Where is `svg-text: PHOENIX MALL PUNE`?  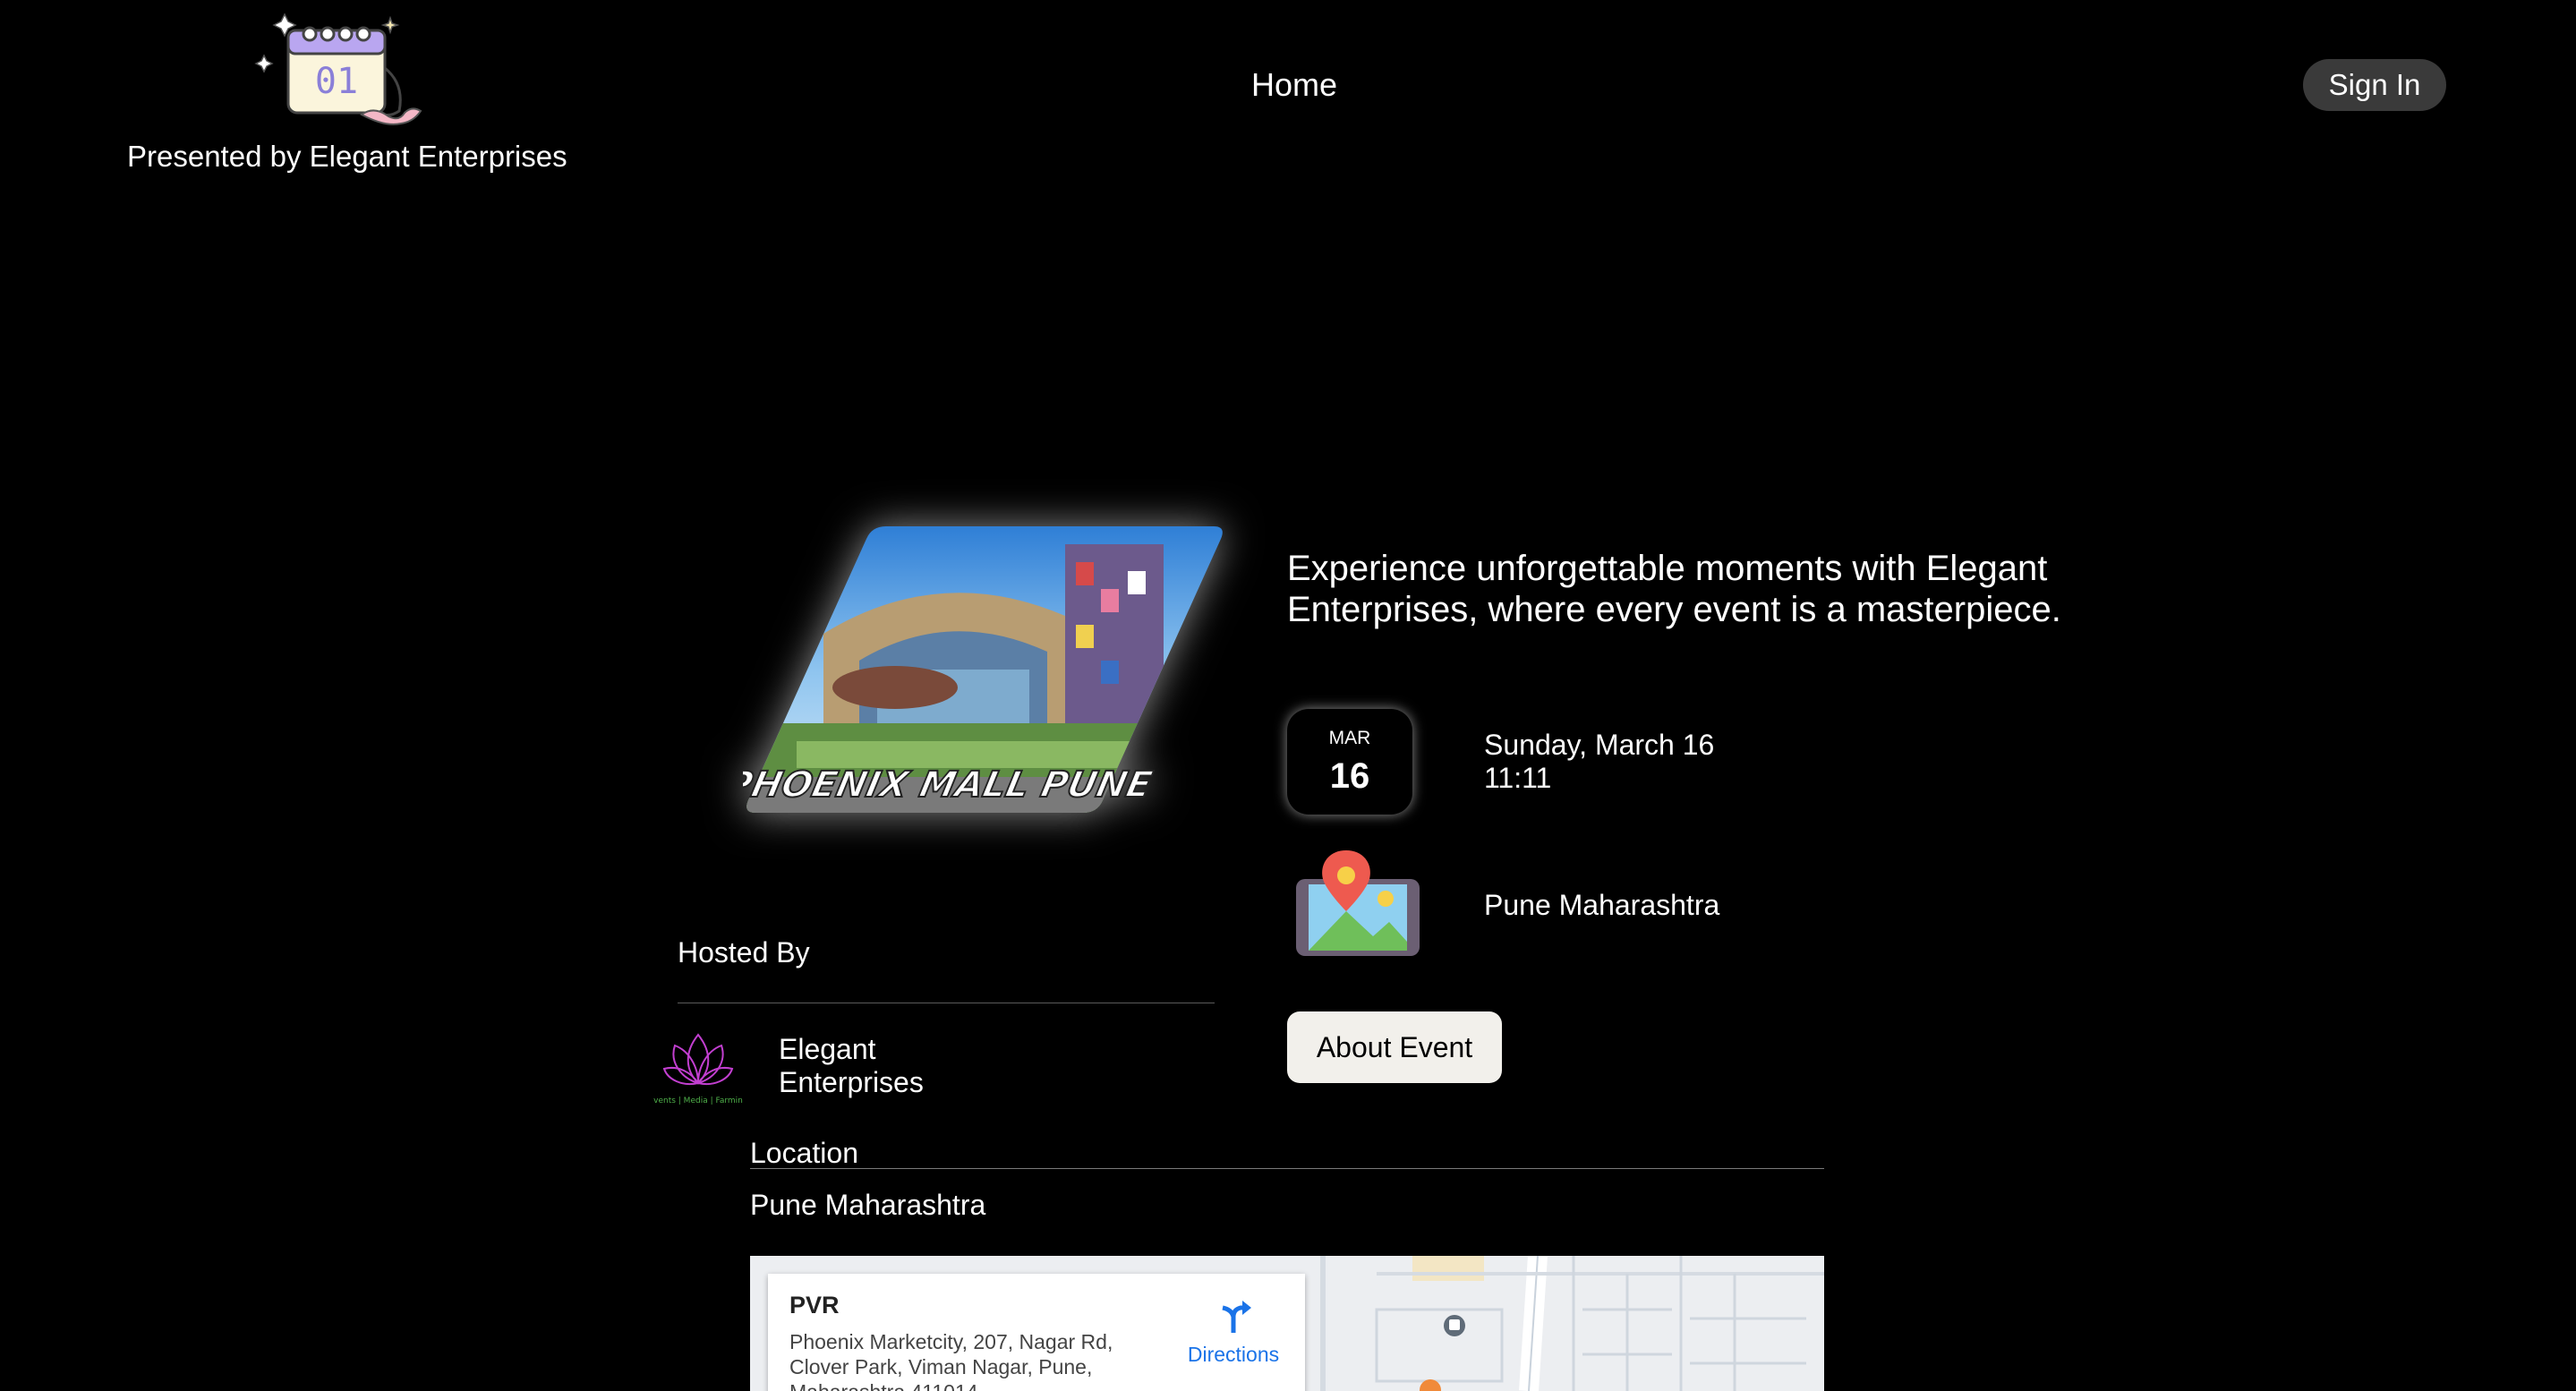 svg-text: PHOENIX MALL PUNE is located at coordinates (949, 784).